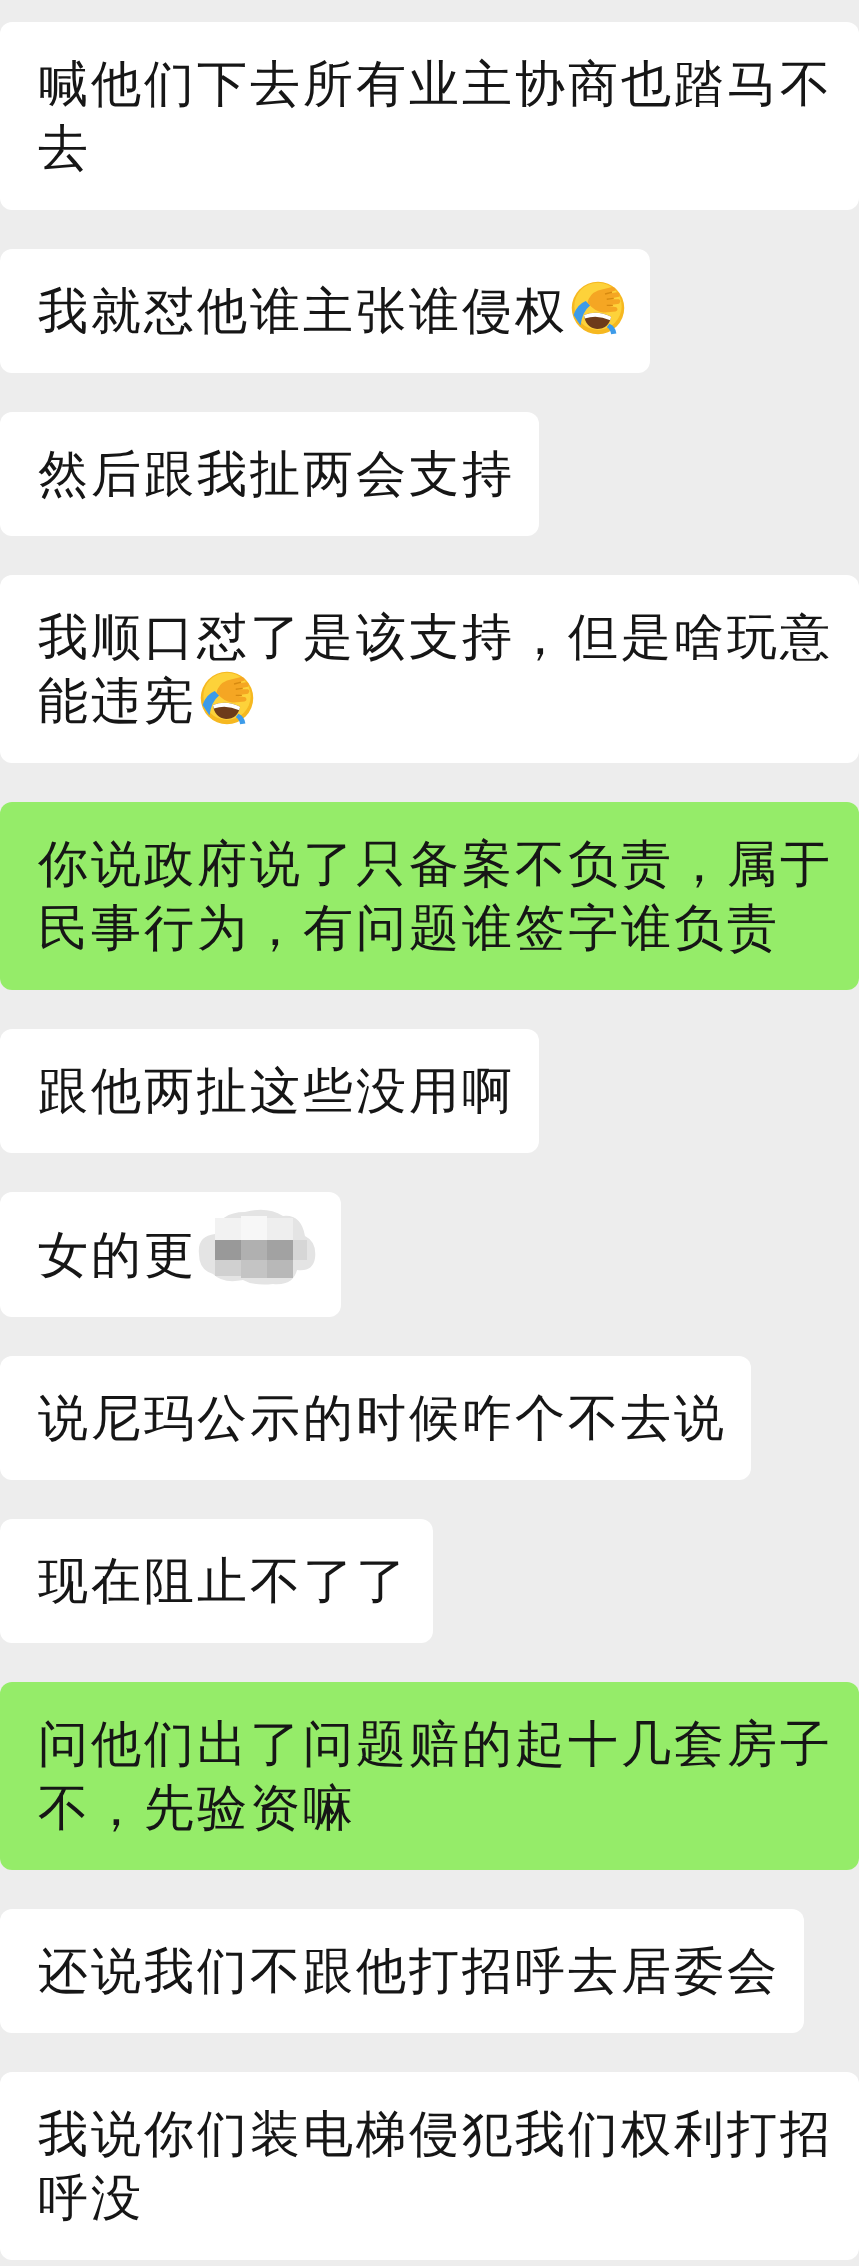 The width and height of the screenshot is (859, 2266). I want to click on message-text: 说尼玛公示的时候咋个不去说, so click(382, 1418).